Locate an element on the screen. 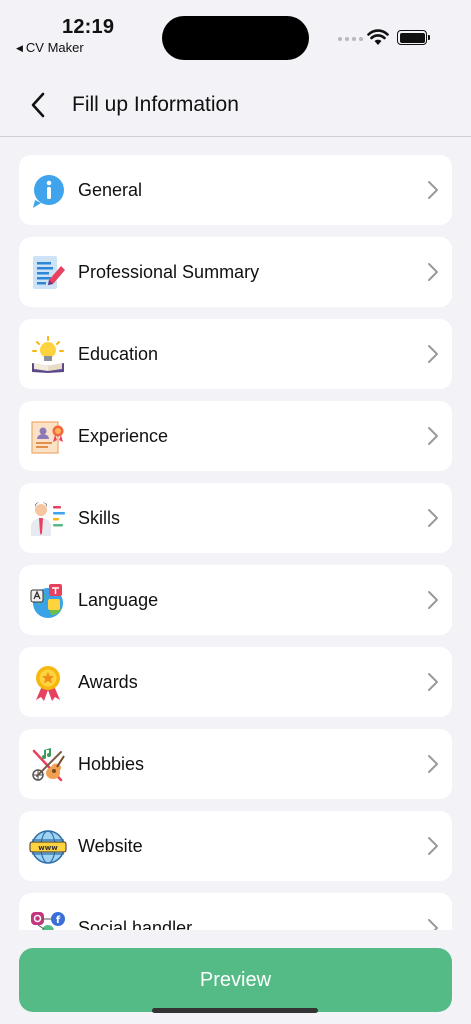  info-icon is located at coordinates (48, 191).